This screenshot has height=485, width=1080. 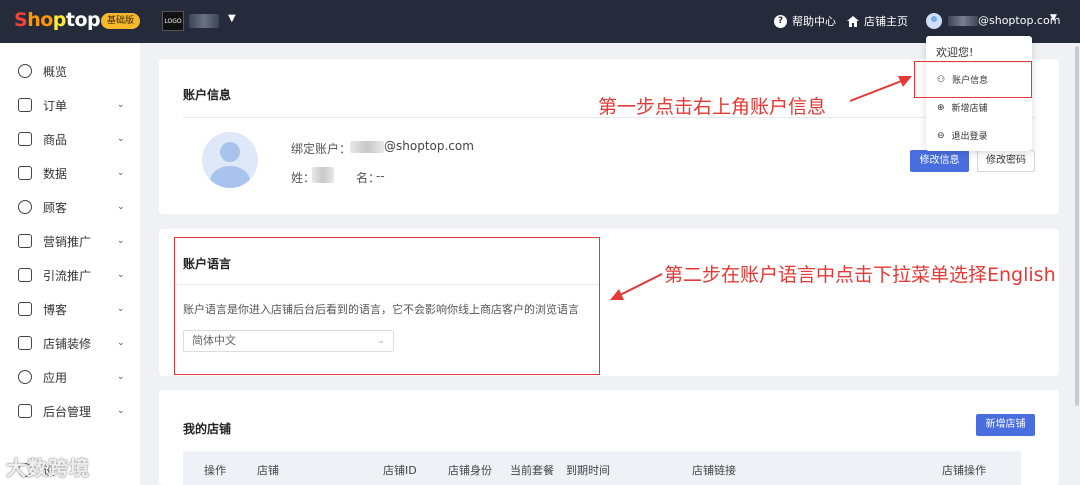 I want to click on sidebar-item-orders: 订单 ⌄, so click(x=70, y=105).